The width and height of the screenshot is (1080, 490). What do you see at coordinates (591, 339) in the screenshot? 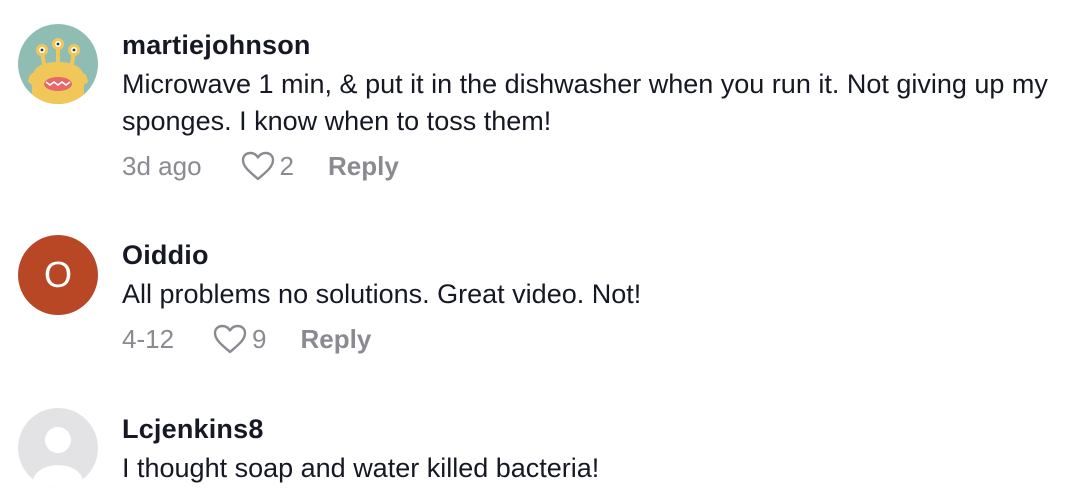
I see `comment-meta: 4-12 9 Reply` at bounding box center [591, 339].